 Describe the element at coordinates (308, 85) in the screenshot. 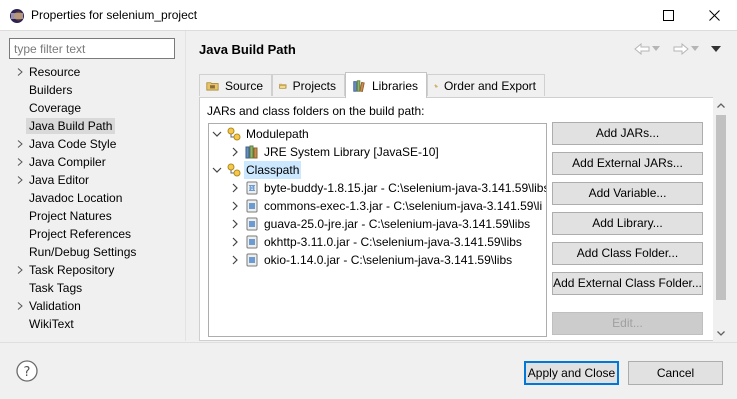

I see `tab-projects: Projects` at that location.